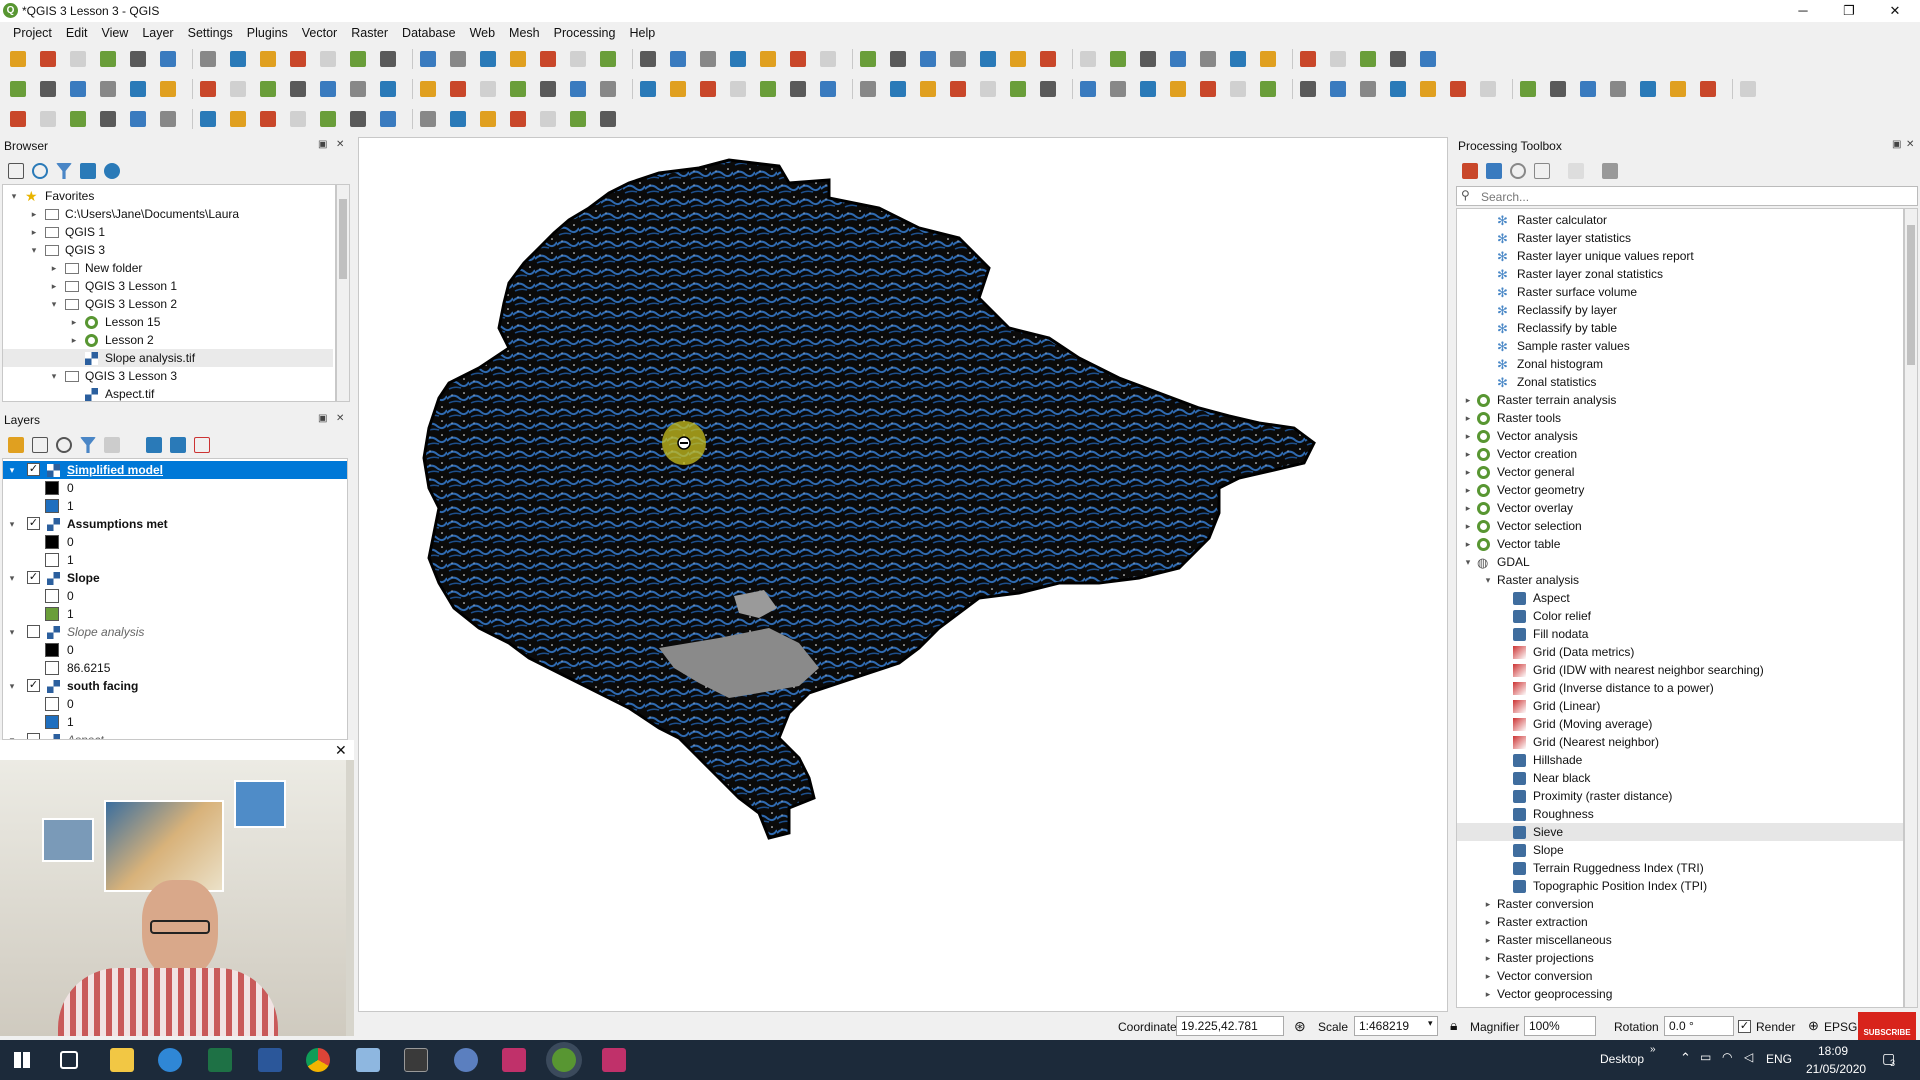 This screenshot has height=1080, width=1920. What do you see at coordinates (1680, 814) in the screenshot?
I see `processing-algorithm: Roughness` at bounding box center [1680, 814].